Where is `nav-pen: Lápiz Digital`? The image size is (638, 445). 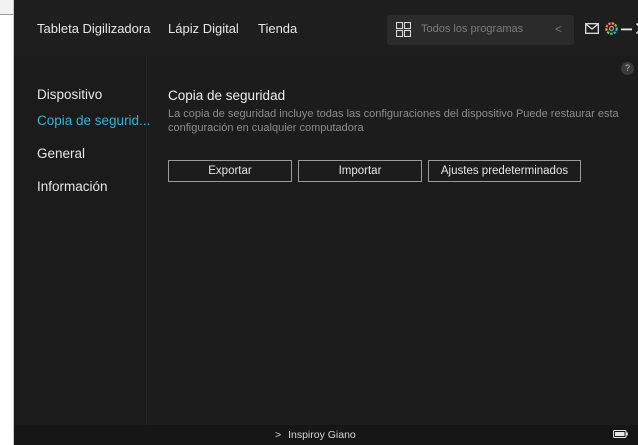 nav-pen: Lápiz Digital is located at coordinates (203, 28).